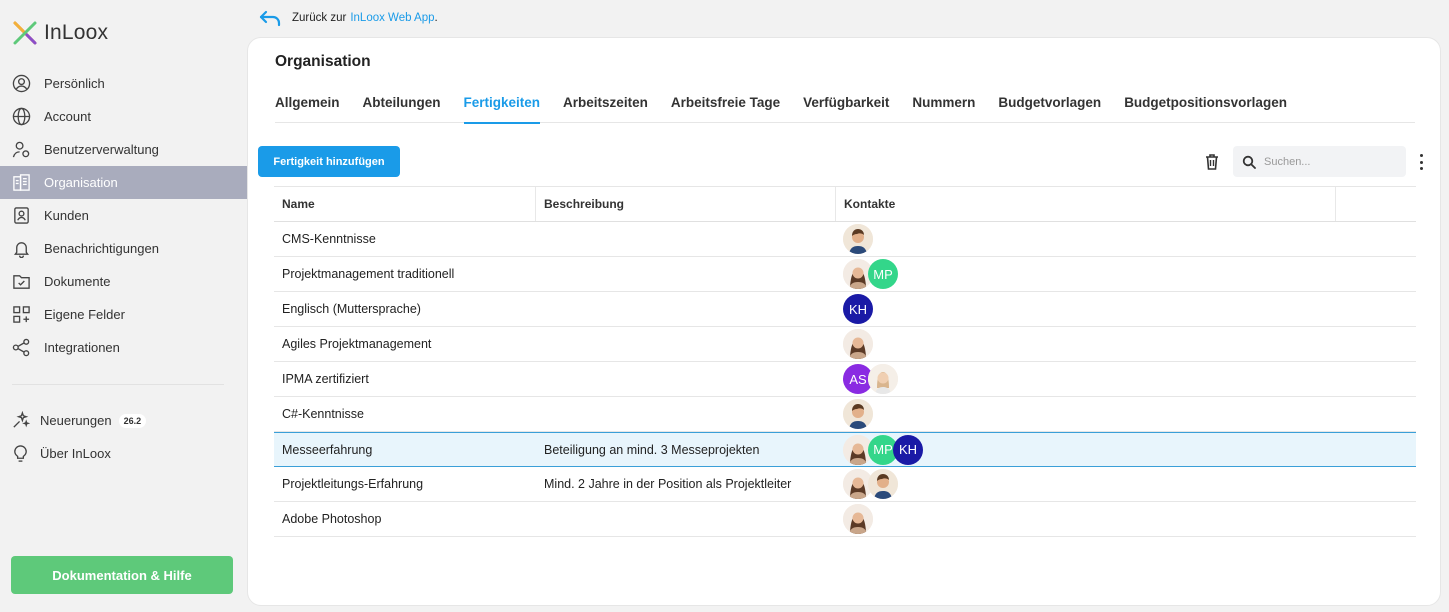 Image resolution: width=1449 pixels, height=612 pixels. What do you see at coordinates (392, 18) in the screenshot?
I see `web-app-link: InLoox Web App` at bounding box center [392, 18].